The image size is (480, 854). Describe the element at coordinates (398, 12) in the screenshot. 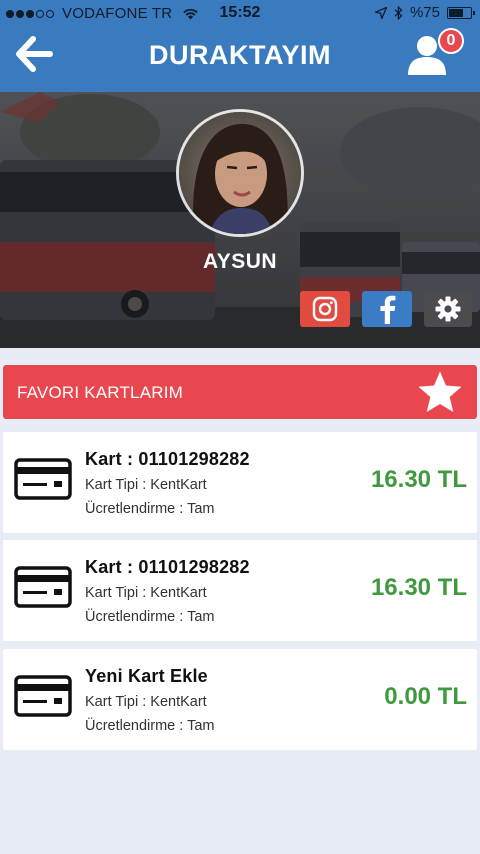

I see `bluetooth-icon` at that location.